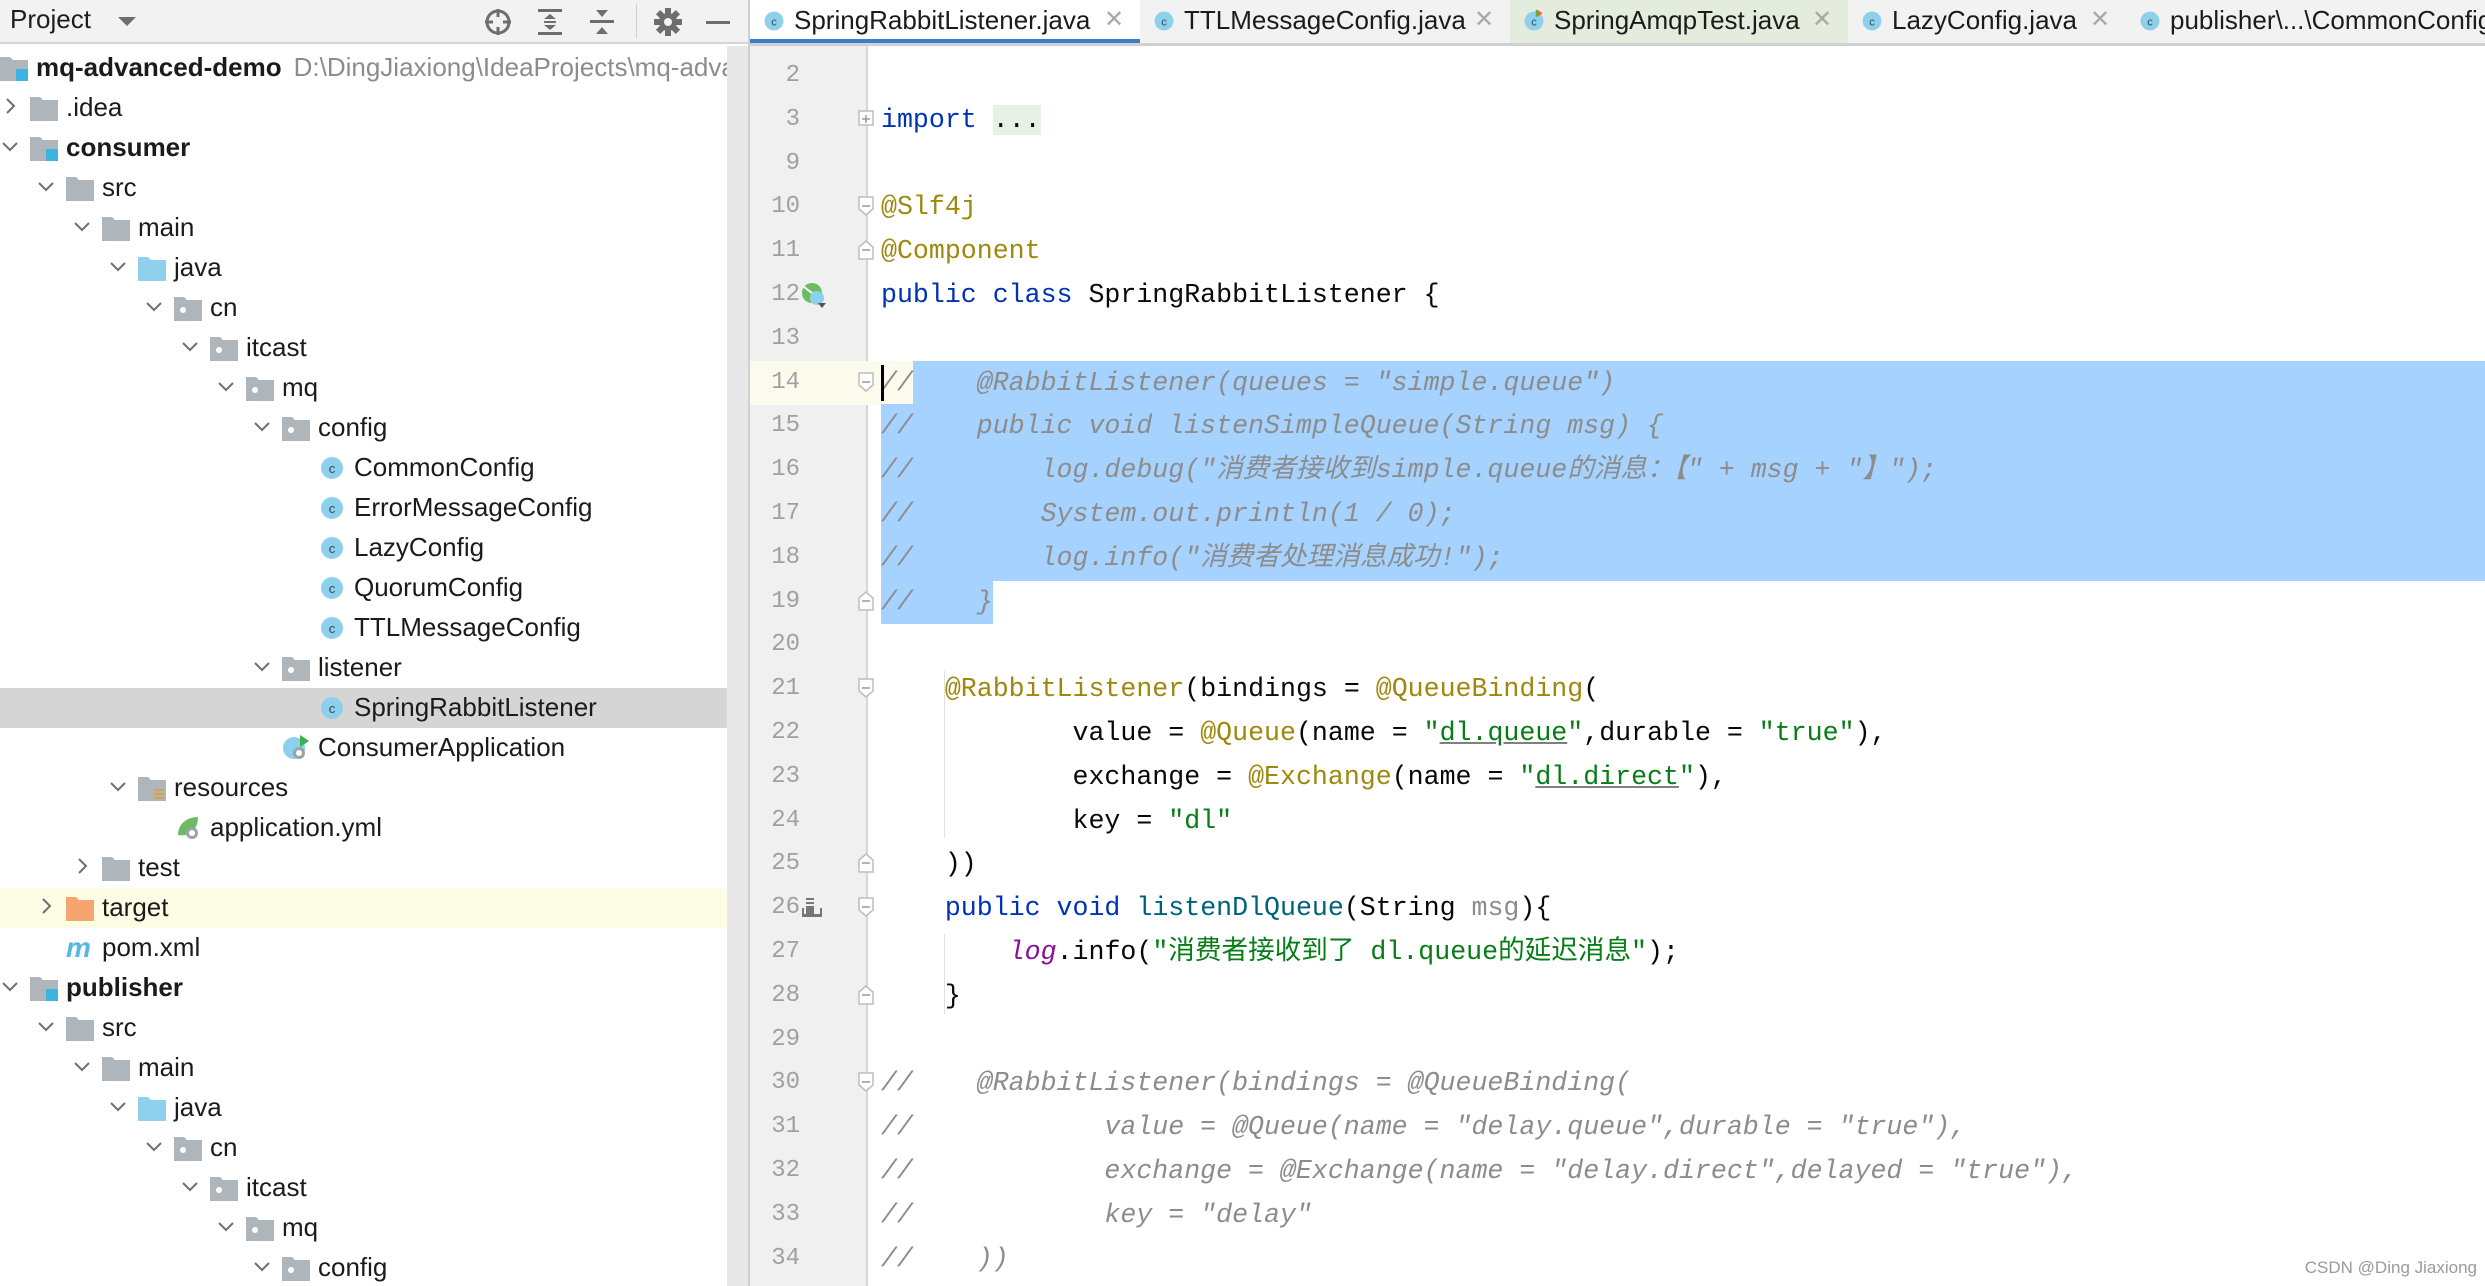  I want to click on project-tree-scrollbar, so click(737, 666).